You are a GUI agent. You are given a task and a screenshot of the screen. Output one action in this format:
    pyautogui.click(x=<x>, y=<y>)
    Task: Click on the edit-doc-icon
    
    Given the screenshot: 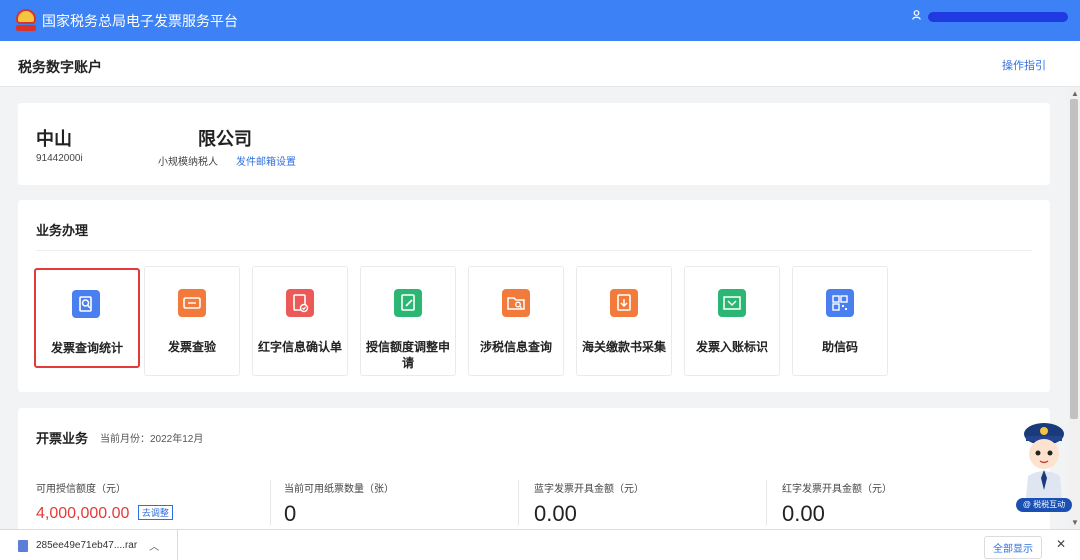 What is the action you would take?
    pyautogui.click(x=408, y=303)
    